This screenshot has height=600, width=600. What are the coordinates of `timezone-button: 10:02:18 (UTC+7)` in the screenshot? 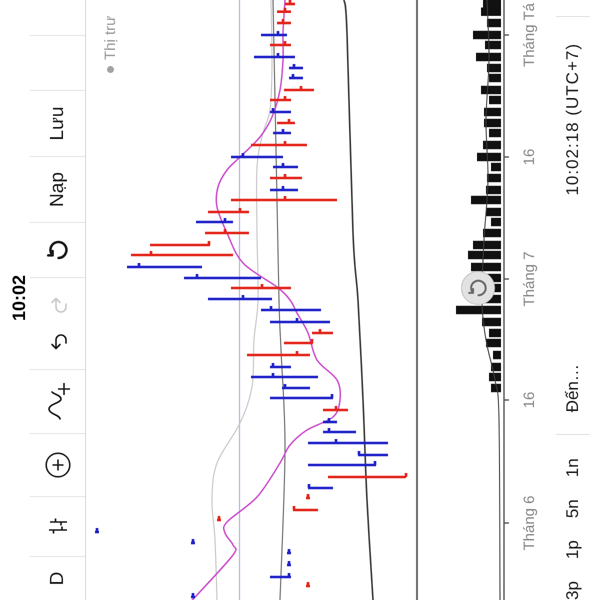 It's located at (572, 119).